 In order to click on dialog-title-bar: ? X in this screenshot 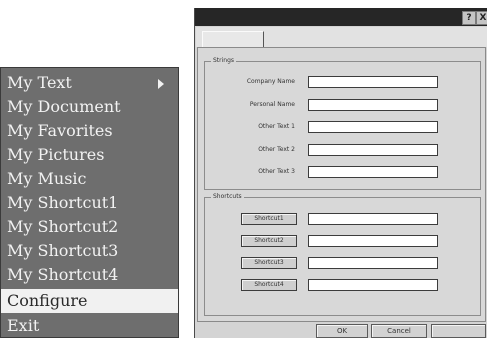, I will do `click(341, 17)`.